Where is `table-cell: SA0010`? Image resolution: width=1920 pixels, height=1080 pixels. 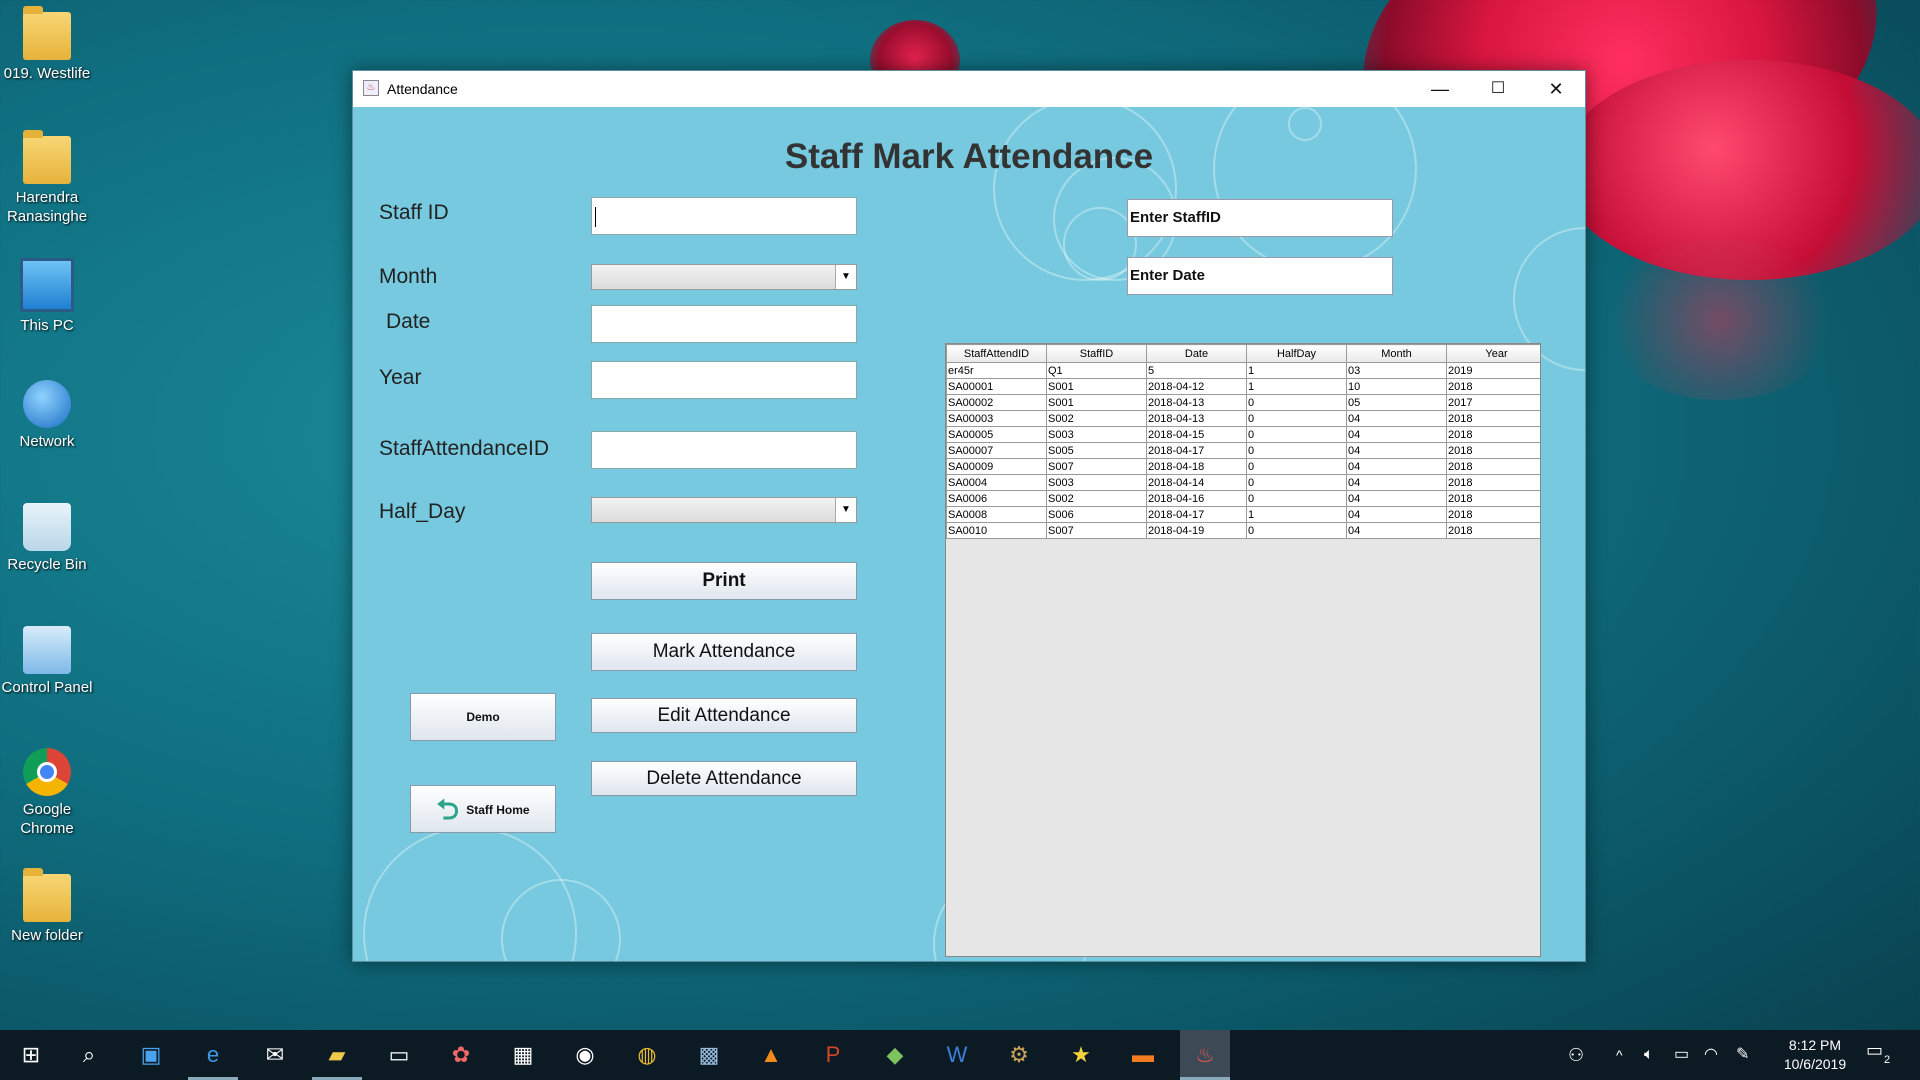
table-cell: SA0010 is located at coordinates (996, 530).